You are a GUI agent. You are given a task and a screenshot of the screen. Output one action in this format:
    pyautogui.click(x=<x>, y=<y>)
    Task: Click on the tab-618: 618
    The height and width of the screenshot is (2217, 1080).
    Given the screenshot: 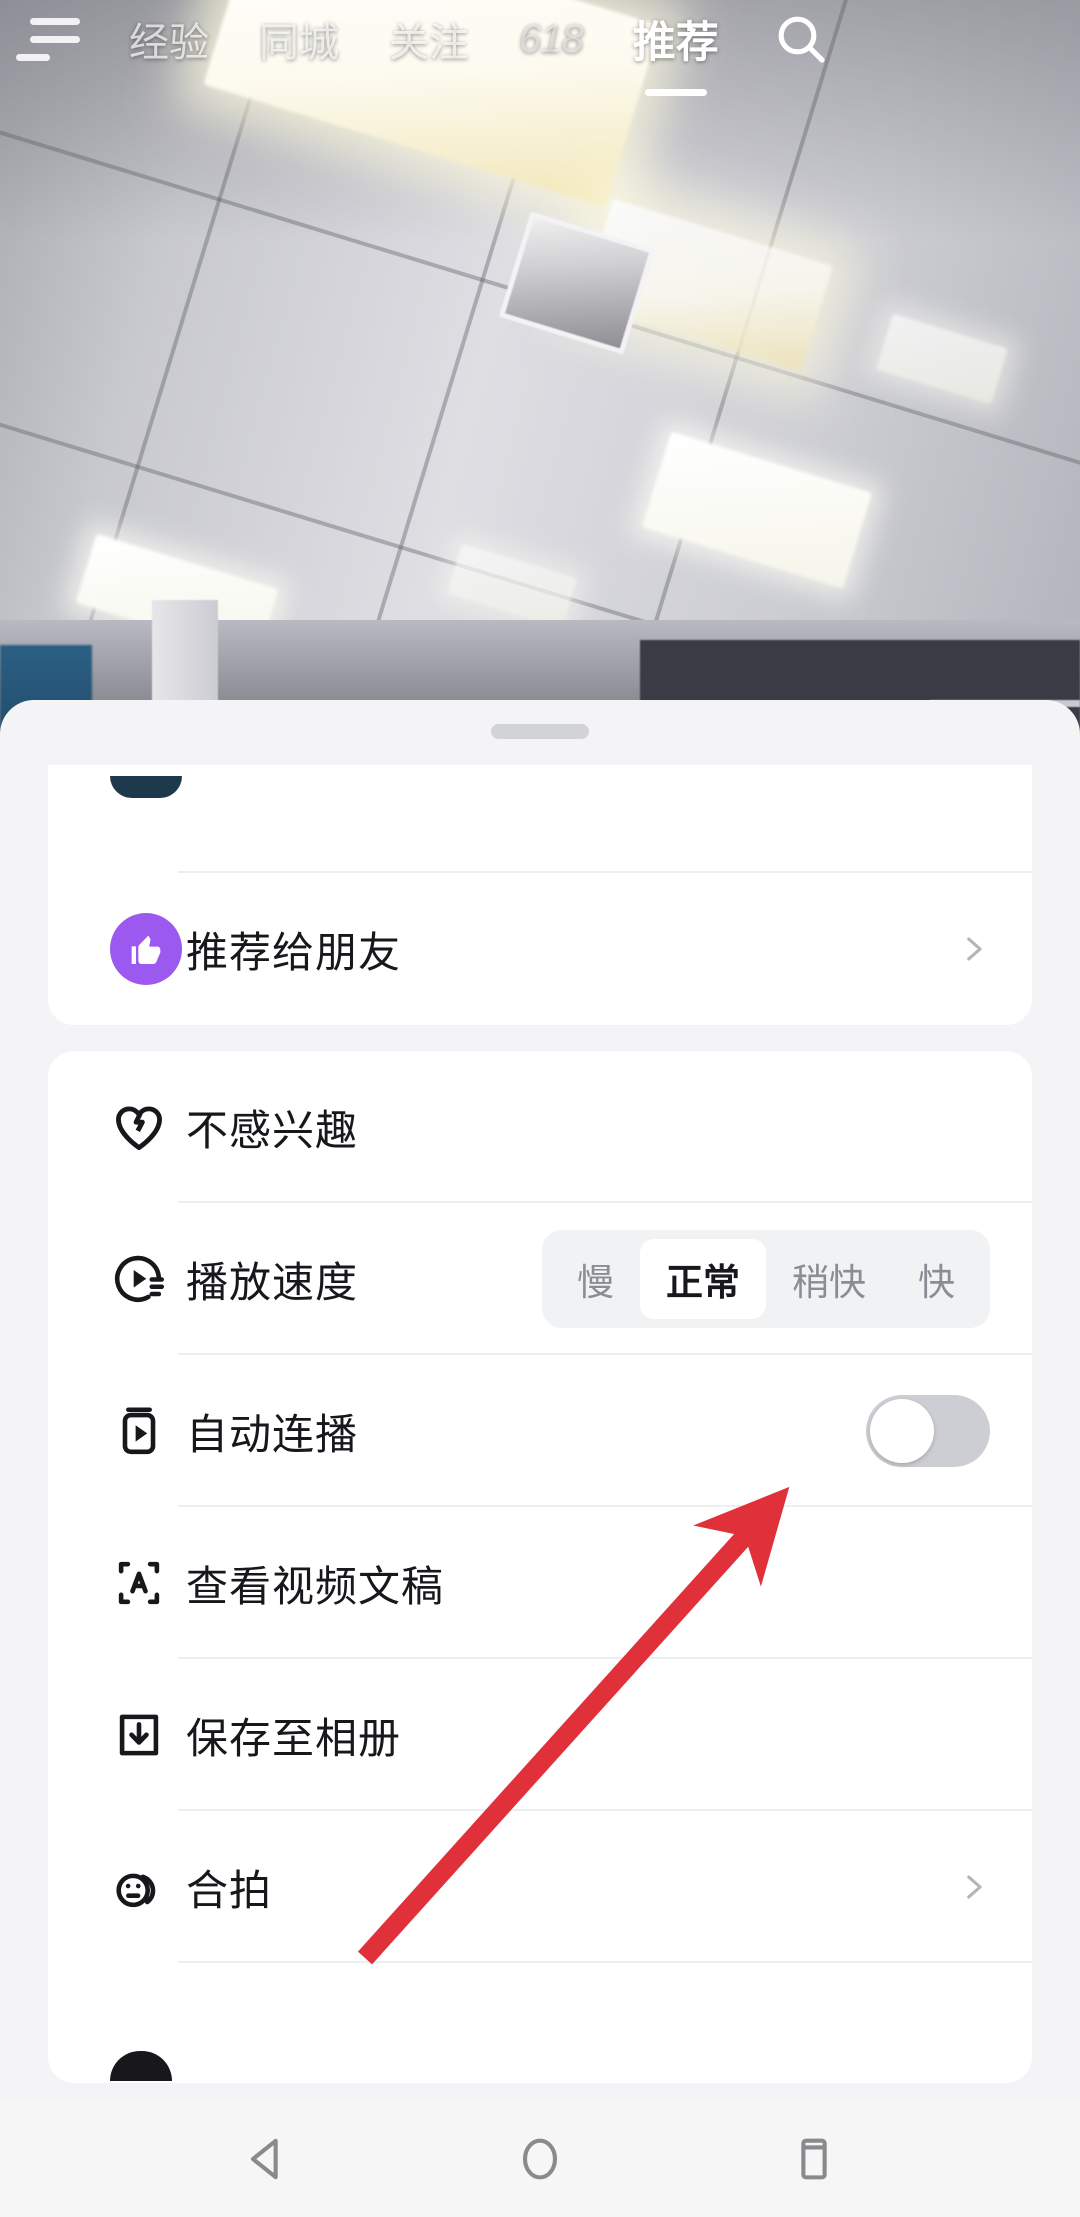 What is the action you would take?
    pyautogui.click(x=551, y=39)
    